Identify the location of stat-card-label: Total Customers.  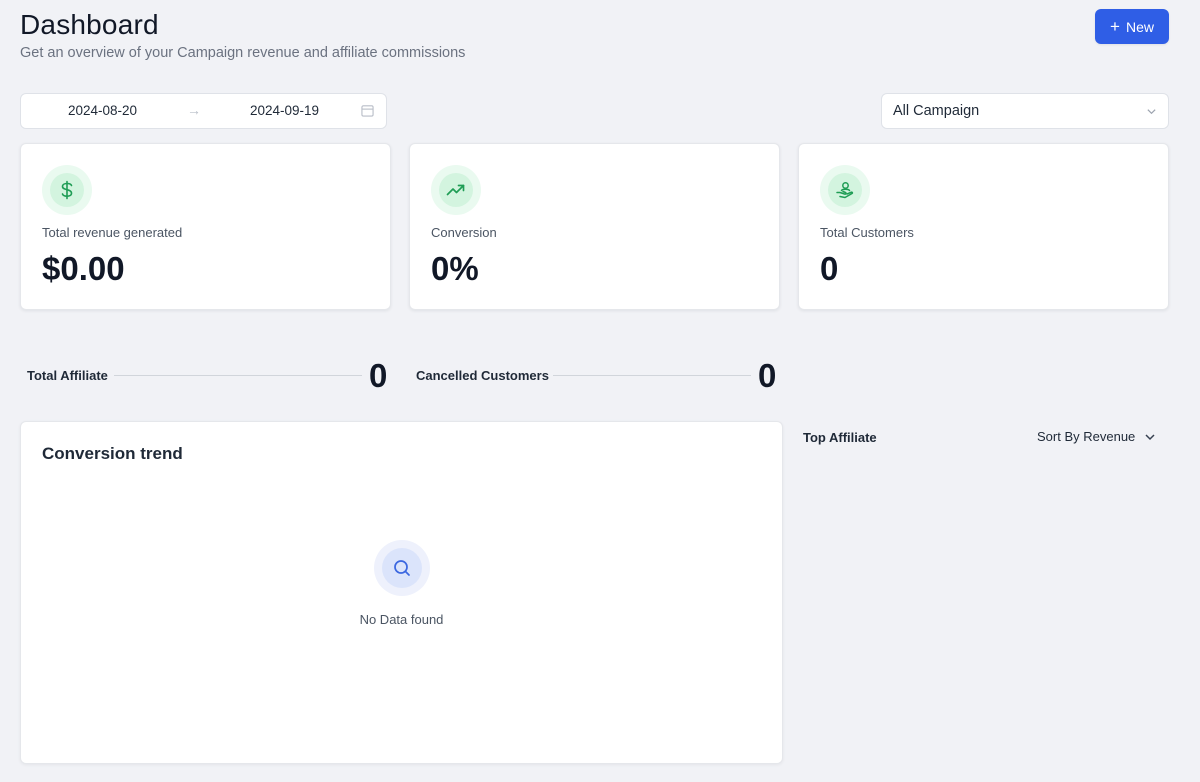
(867, 232).